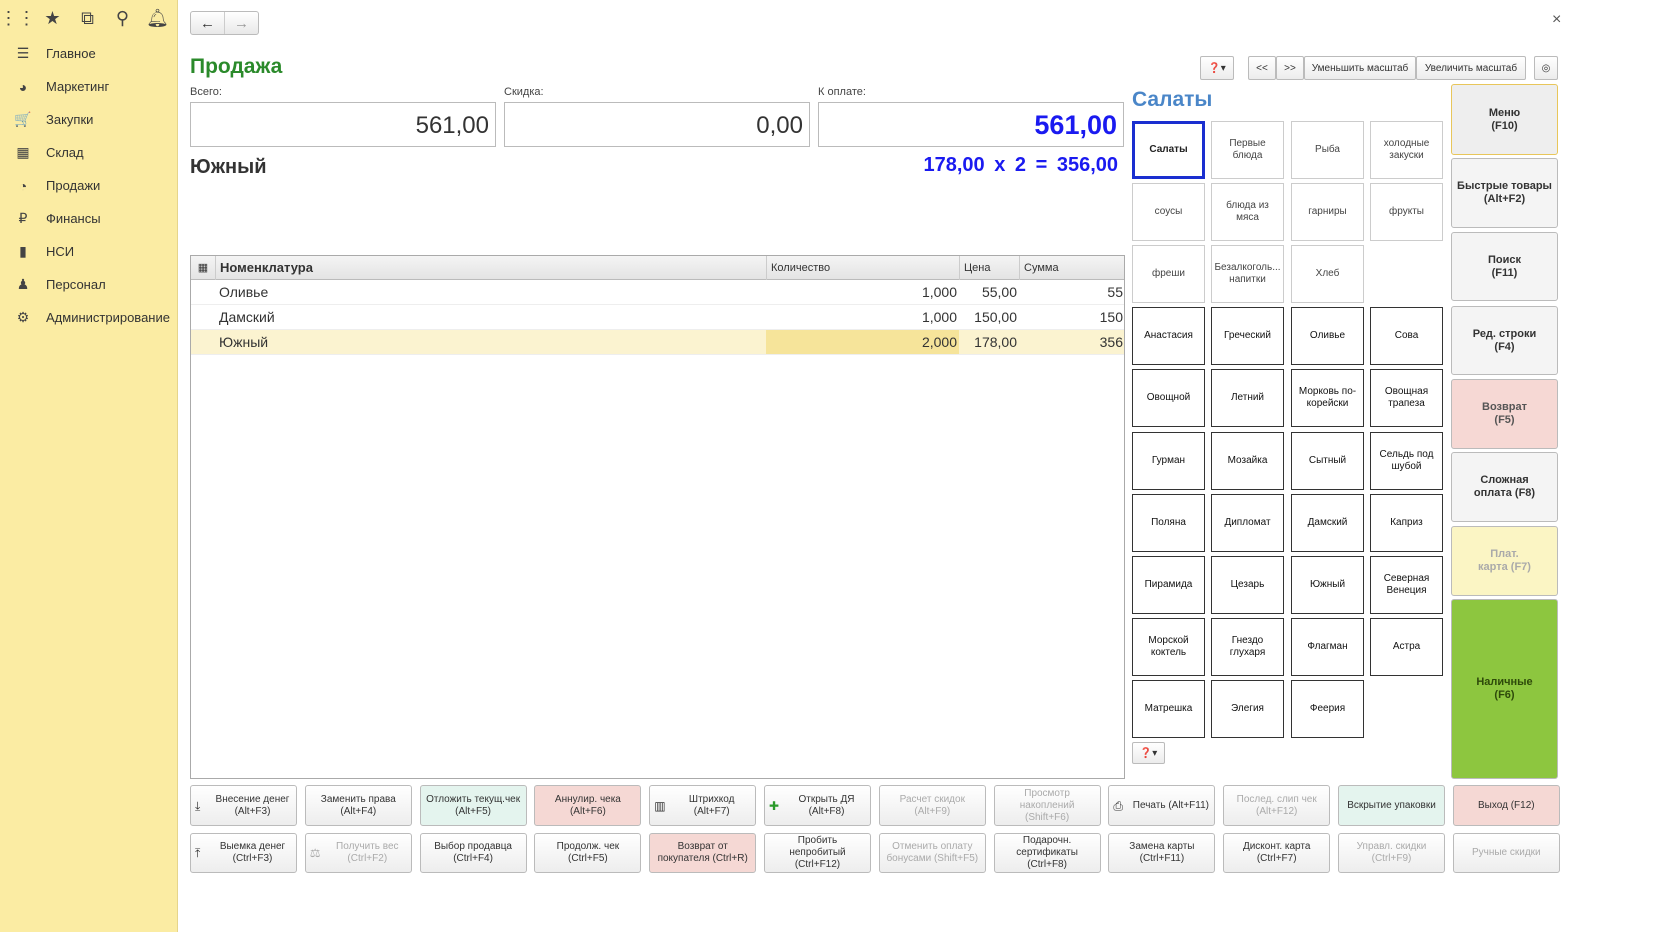 The height and width of the screenshot is (932, 1663). I want to click on zoom-out-button: Уменьшить масштаб, so click(1360, 68).